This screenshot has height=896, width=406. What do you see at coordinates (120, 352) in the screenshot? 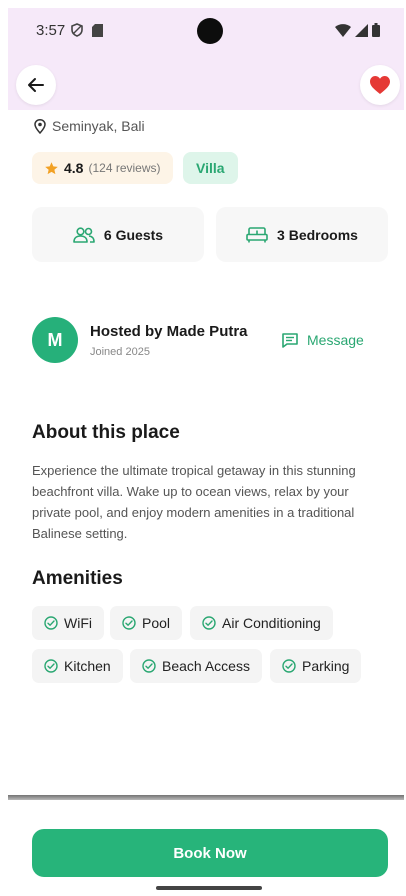
I see `host-joined-date: Joined 2025` at bounding box center [120, 352].